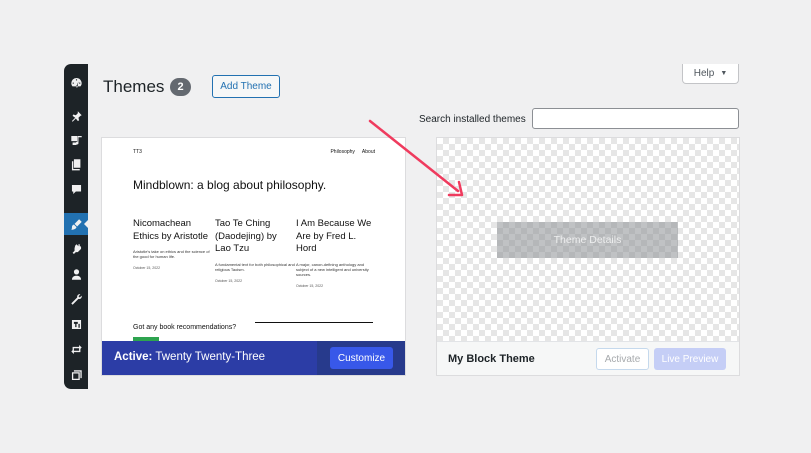  I want to click on search-input, so click(635, 118).